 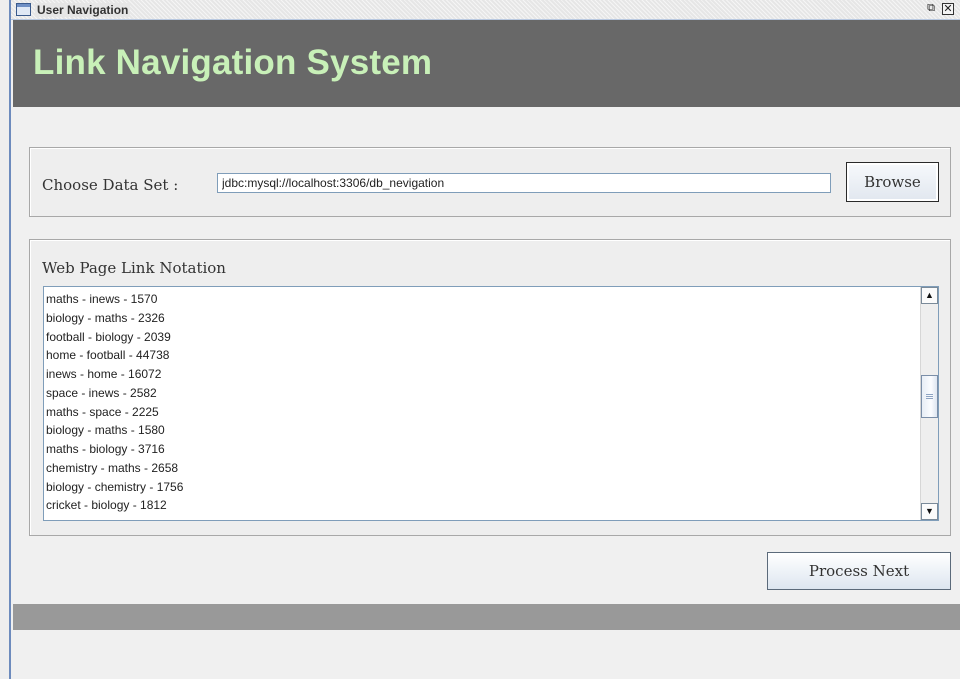 I want to click on close-icon: ✕, so click(x=948, y=9).